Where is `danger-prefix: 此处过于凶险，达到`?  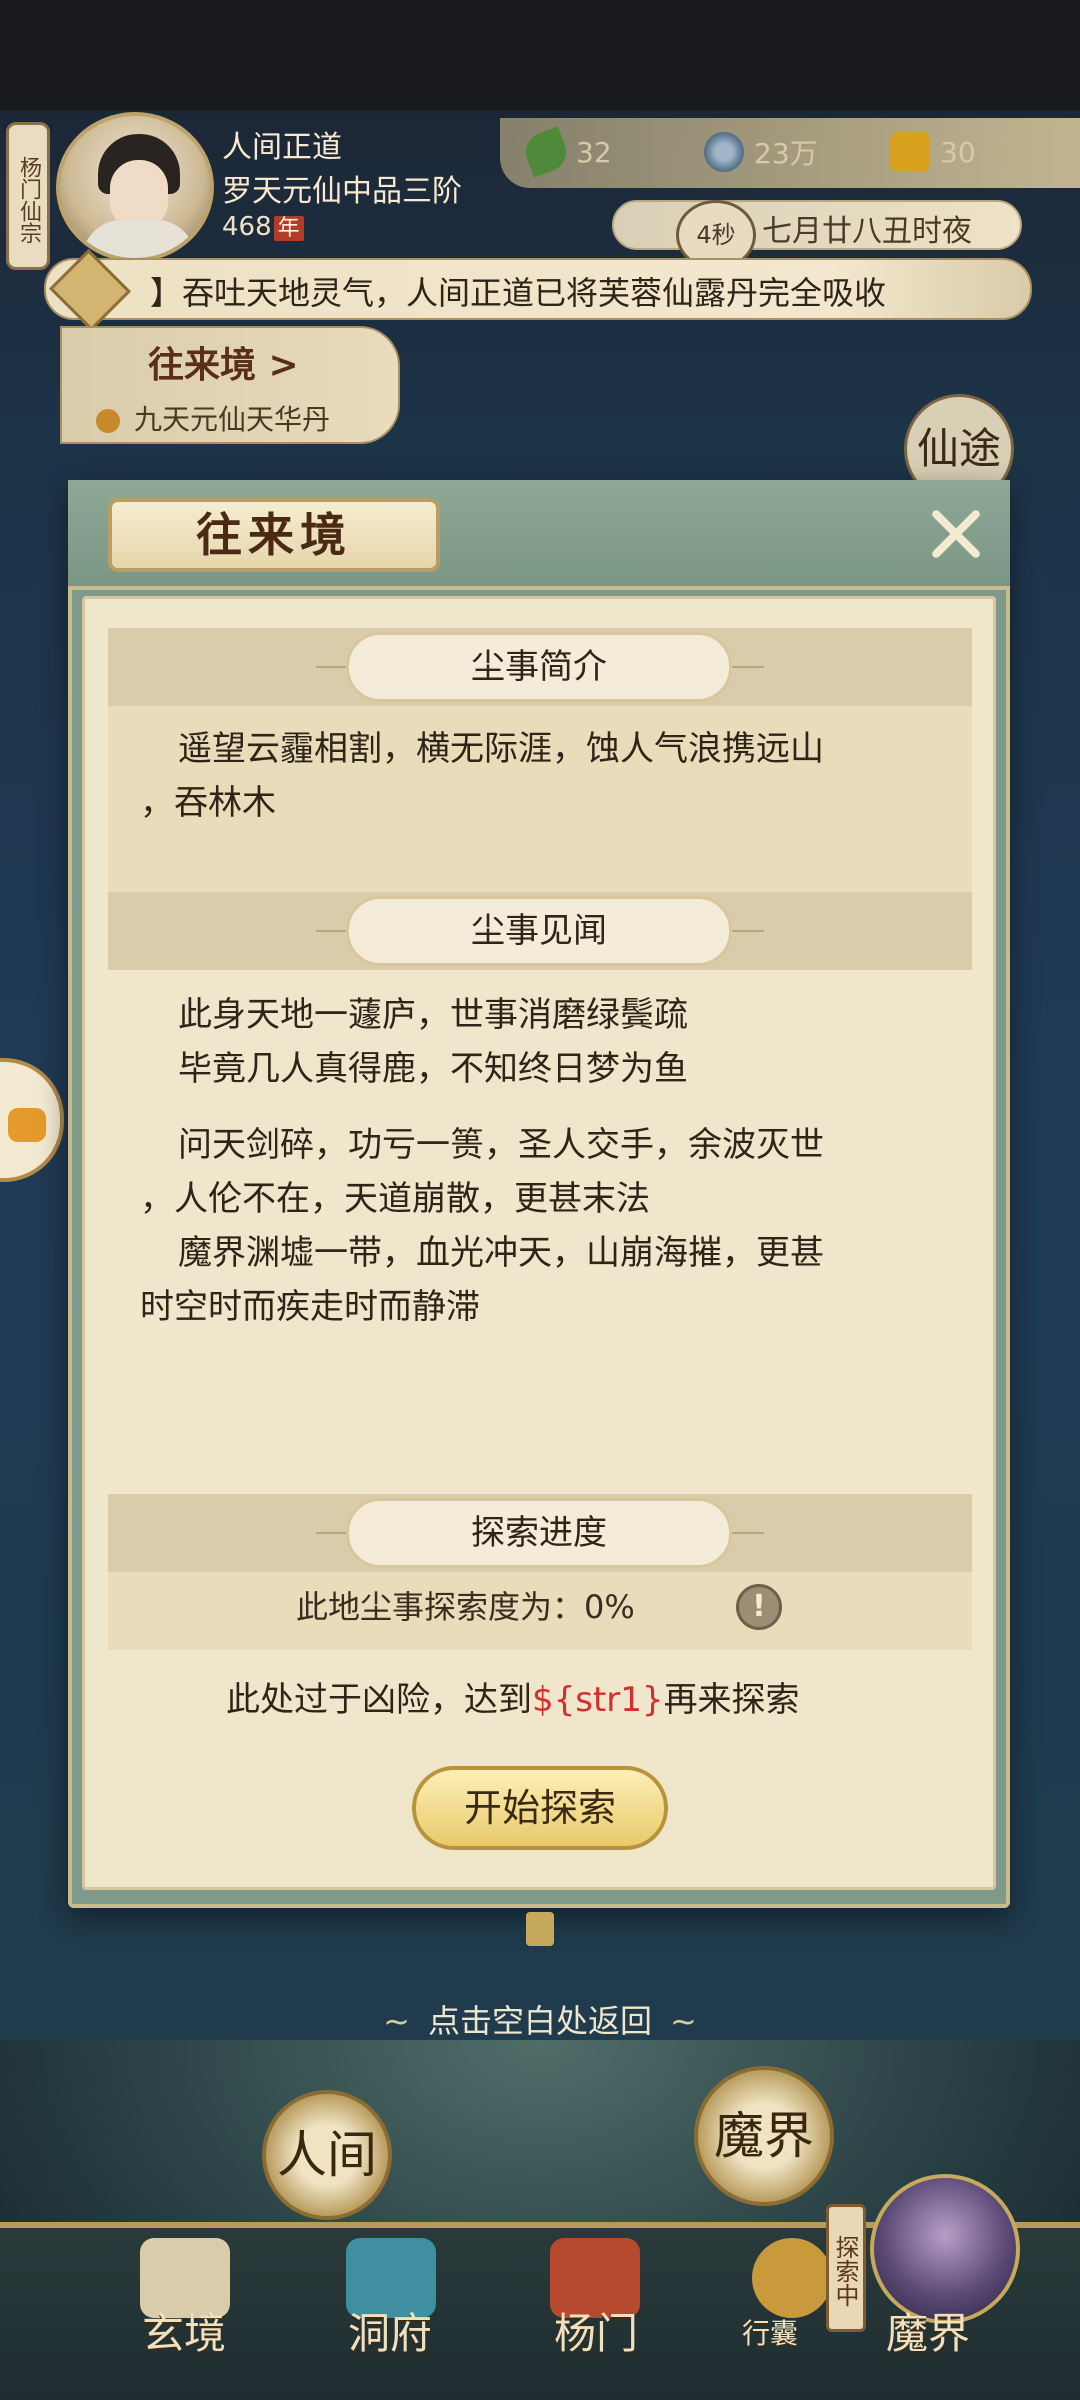
danger-prefix: 此处过于凶险，达到 is located at coordinates (379, 1700).